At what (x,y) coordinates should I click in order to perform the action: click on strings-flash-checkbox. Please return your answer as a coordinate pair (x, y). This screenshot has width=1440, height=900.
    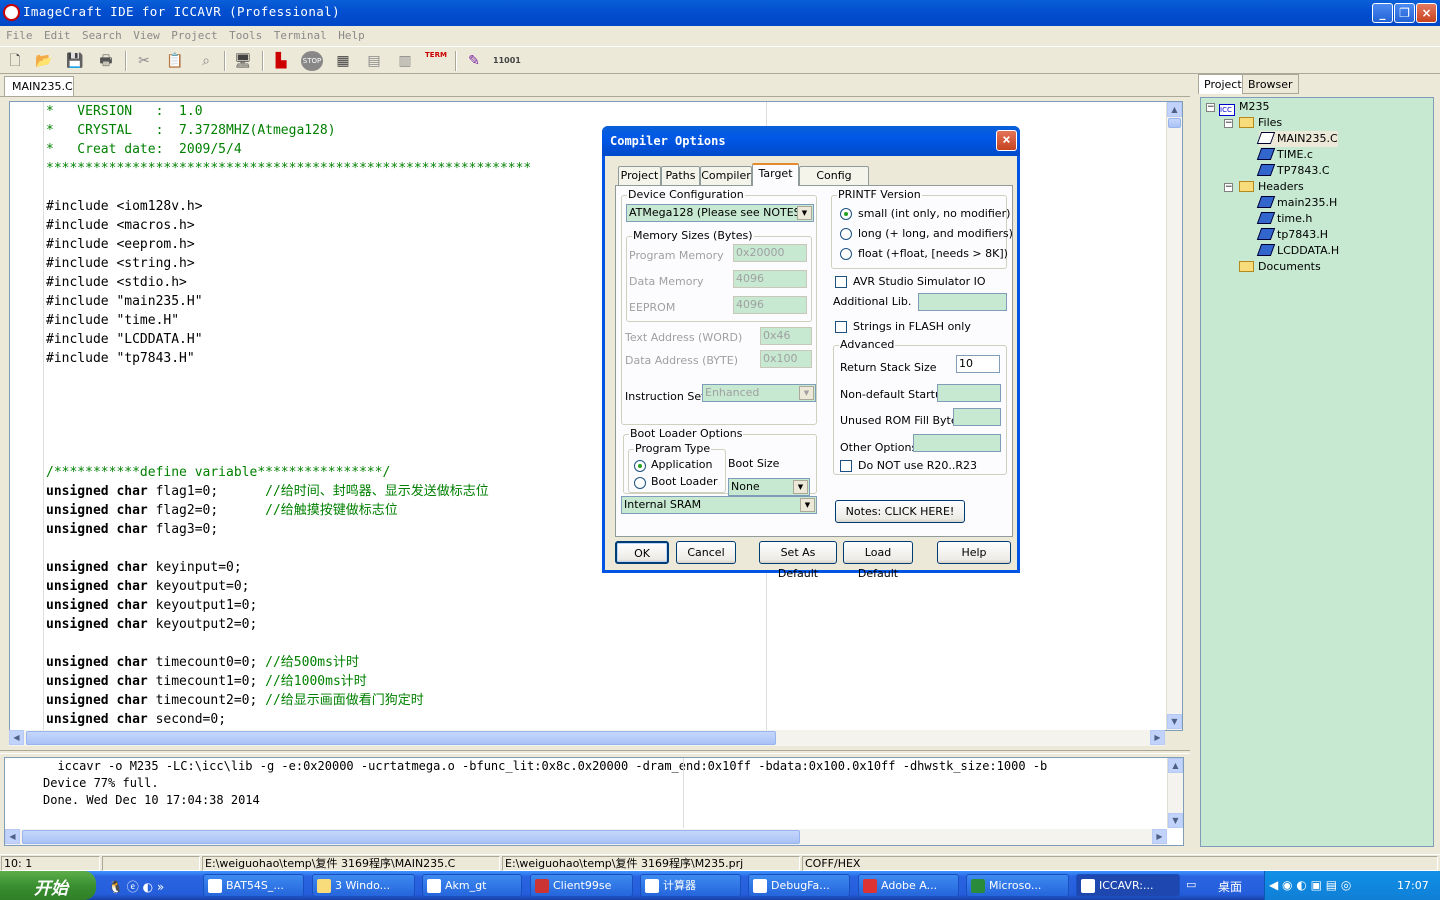
    Looking at the image, I should click on (841, 327).